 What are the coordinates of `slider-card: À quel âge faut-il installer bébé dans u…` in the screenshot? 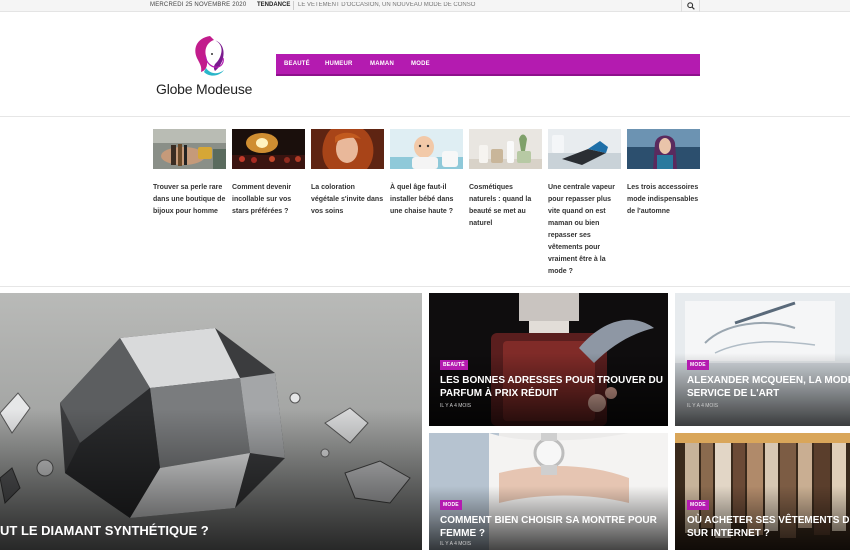 It's located at (426, 173).